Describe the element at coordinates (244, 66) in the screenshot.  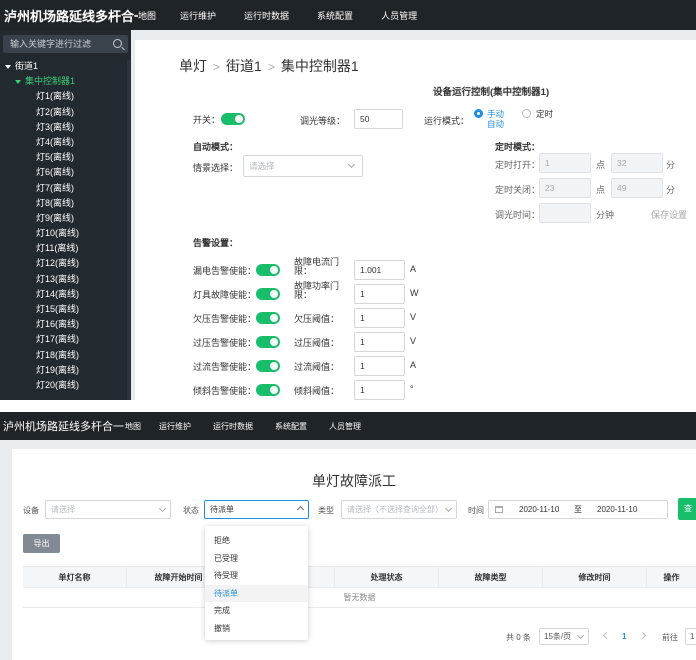
I see `breadcrumb-street: 街道1` at that location.